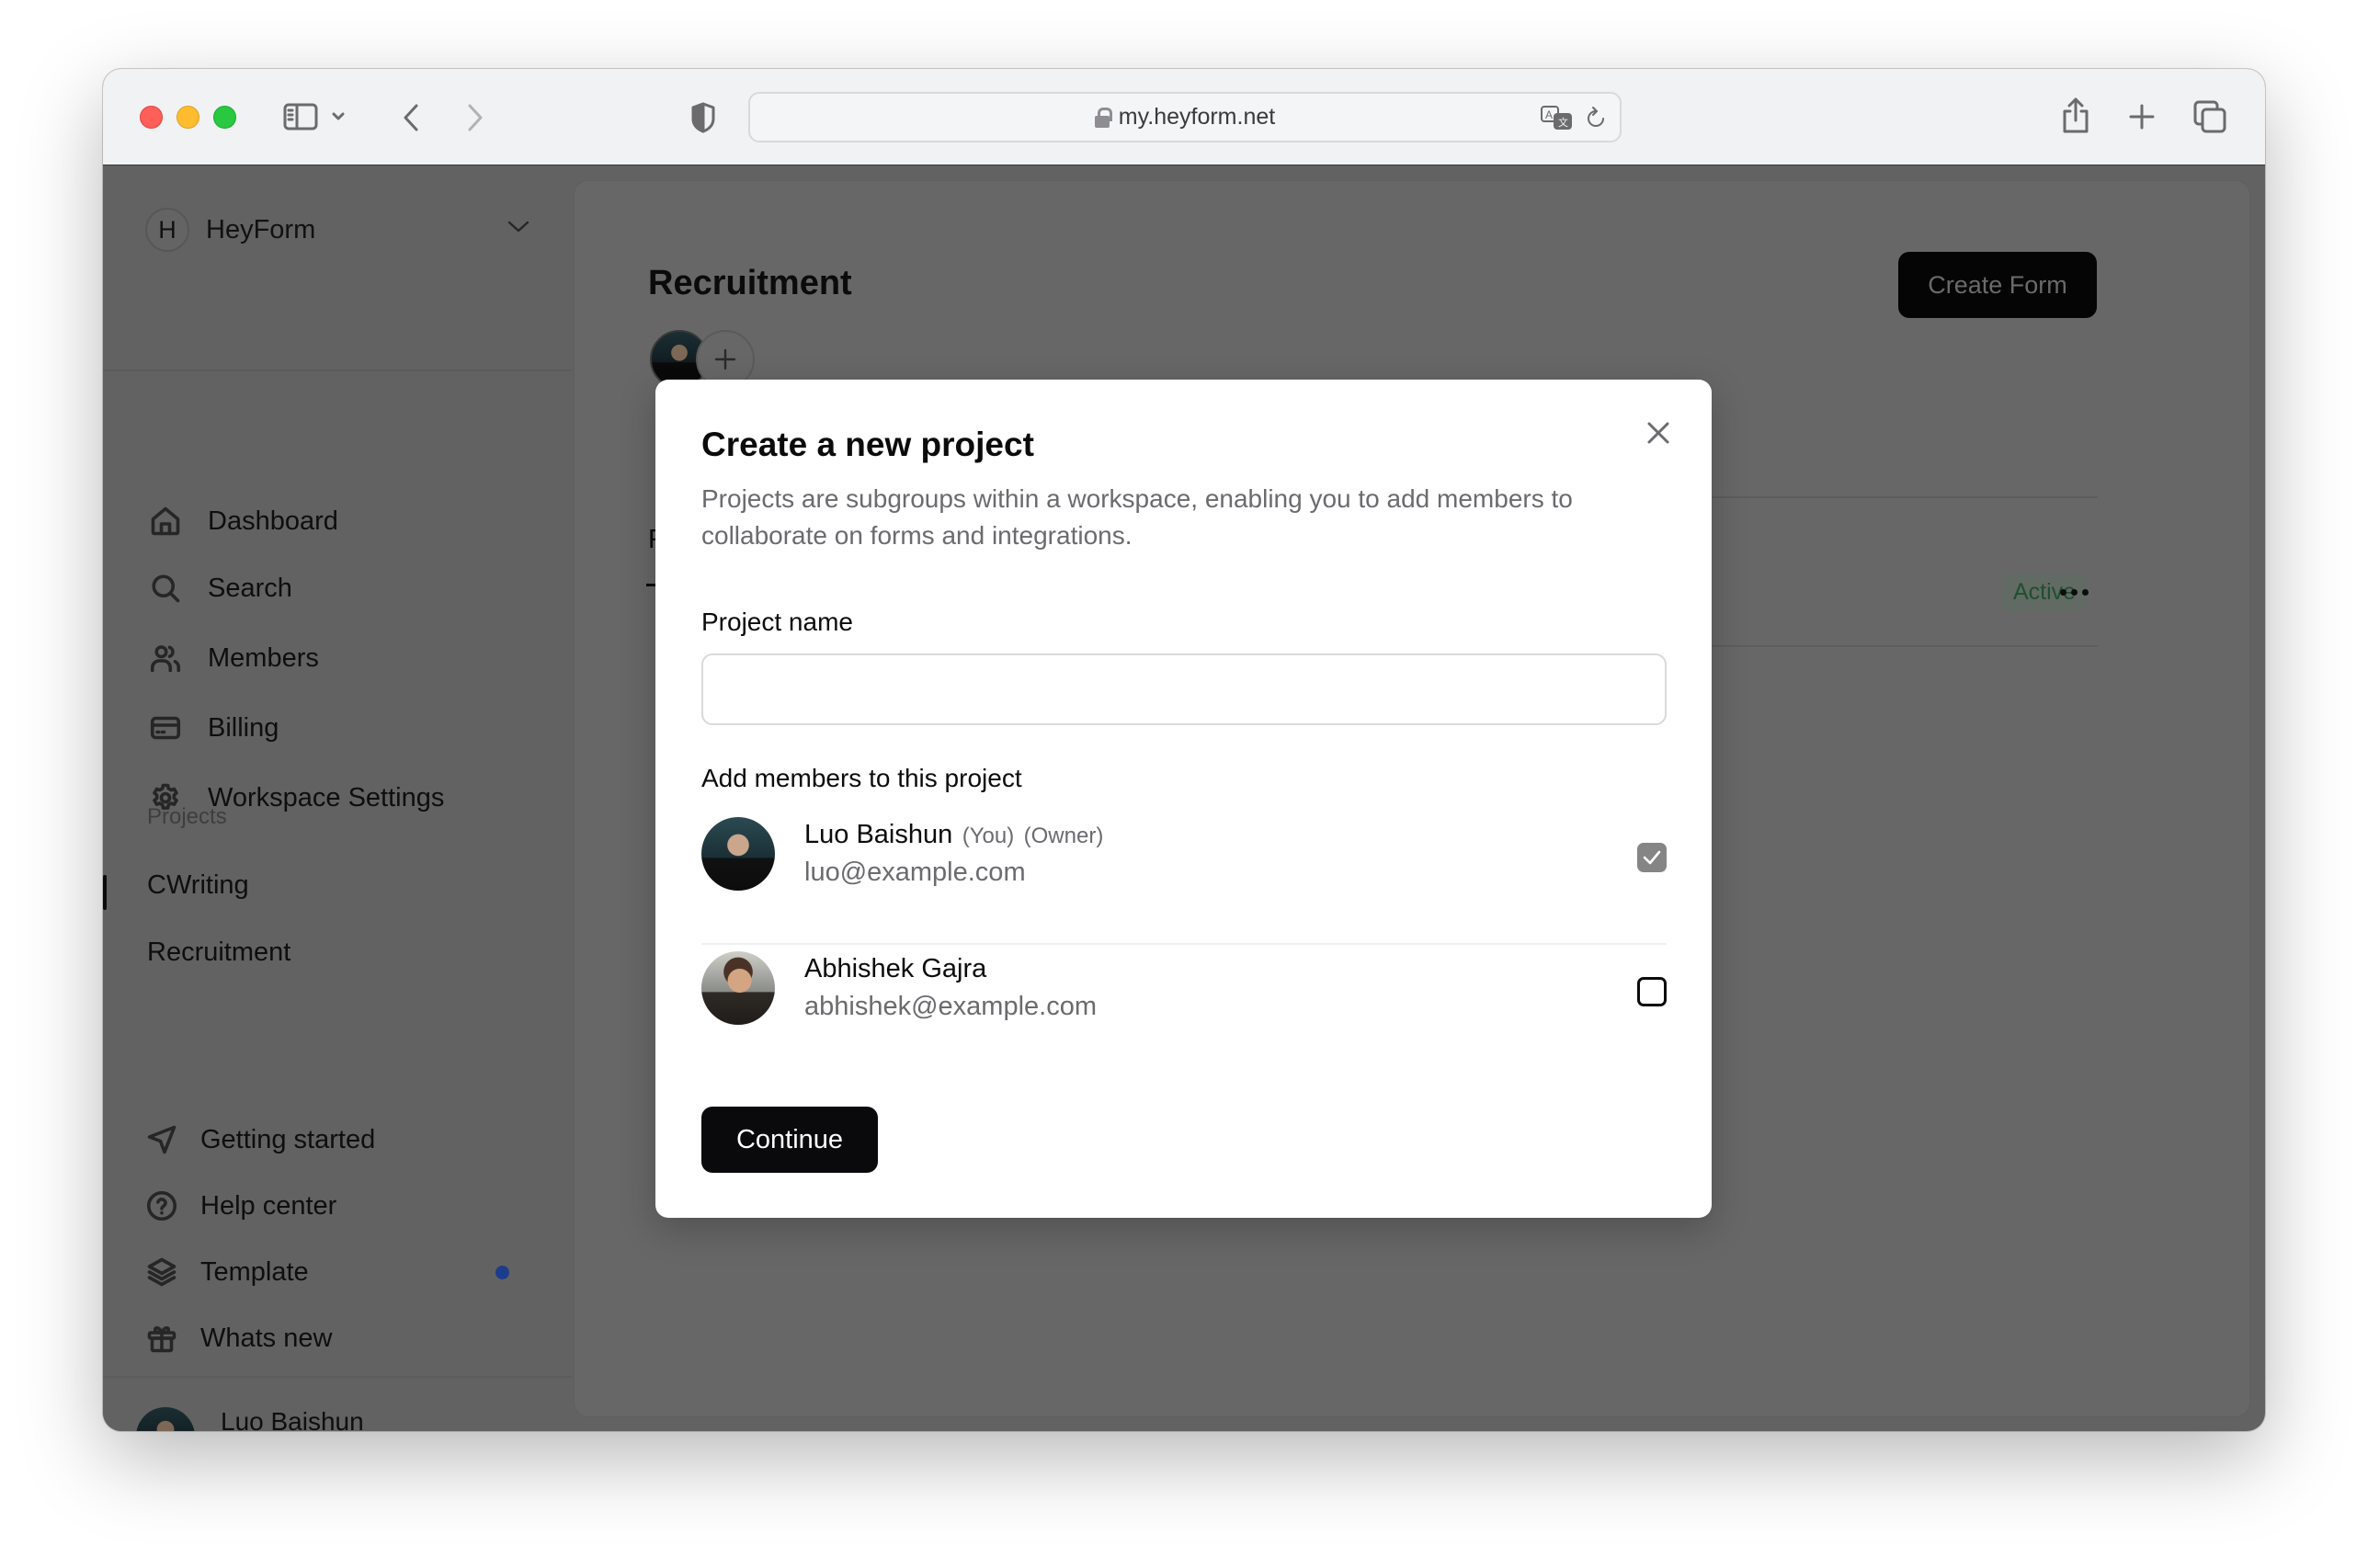 The height and width of the screenshot is (1568, 2368). I want to click on sidebar-item-label: Template, so click(254, 1271).